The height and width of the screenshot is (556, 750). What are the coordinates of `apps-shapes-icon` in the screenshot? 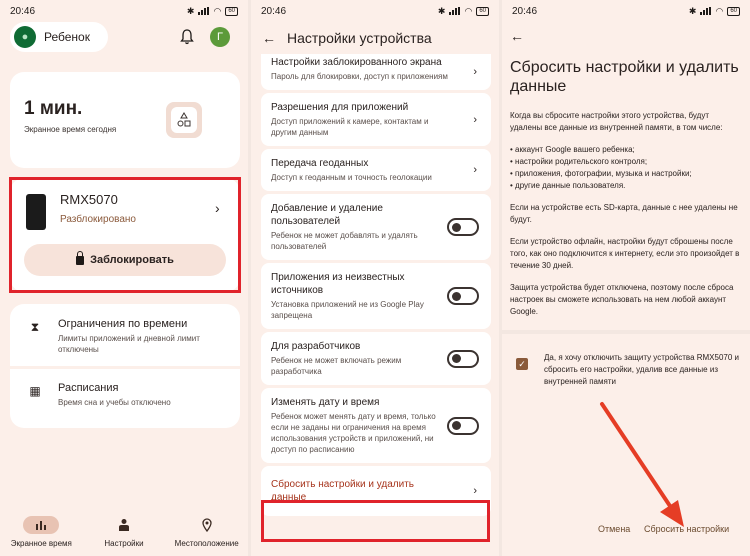 It's located at (184, 120).